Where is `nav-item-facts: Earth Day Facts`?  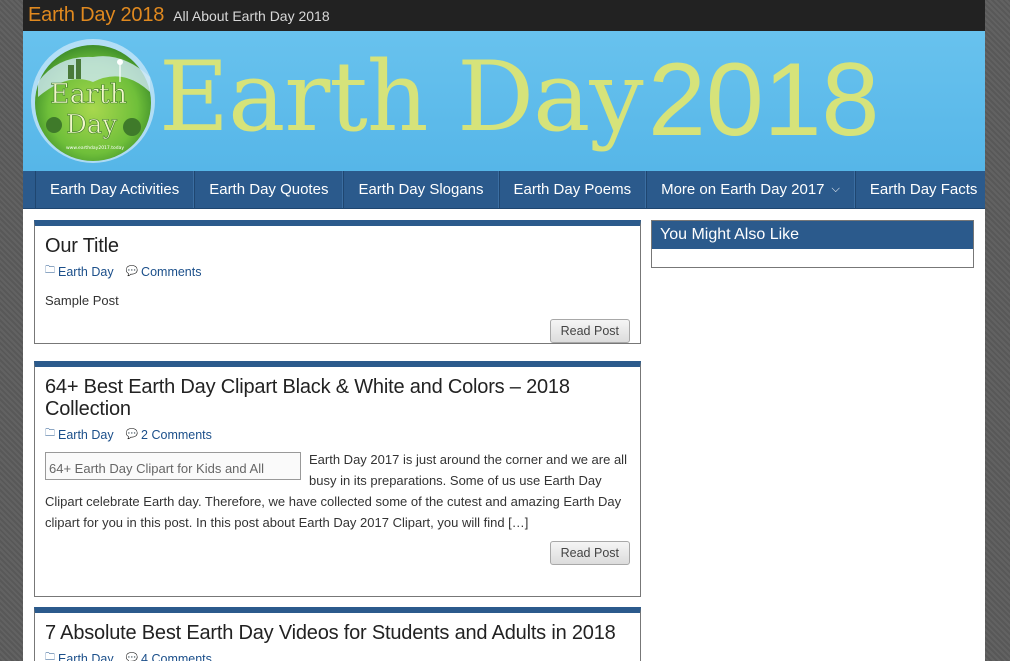
nav-item-facts: Earth Day Facts is located at coordinates (919, 189).